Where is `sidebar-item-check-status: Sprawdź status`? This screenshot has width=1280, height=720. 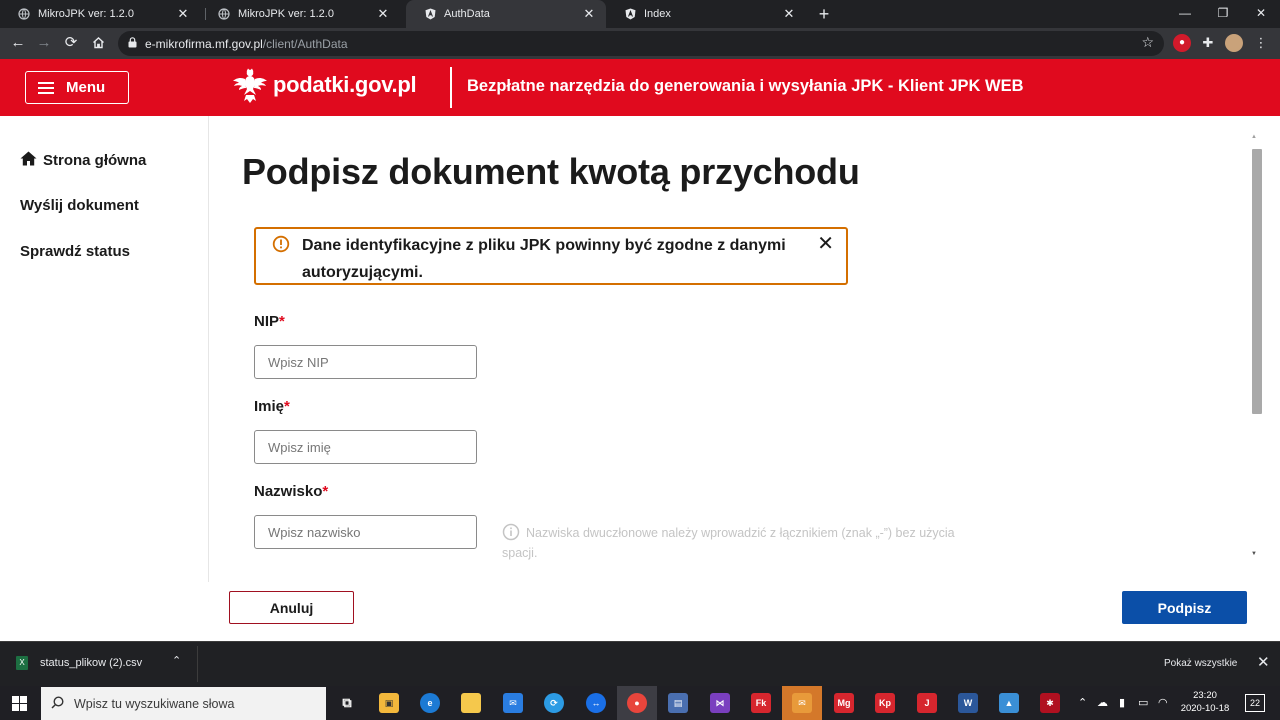
sidebar-item-check-status: Sprawdź status is located at coordinates (75, 251).